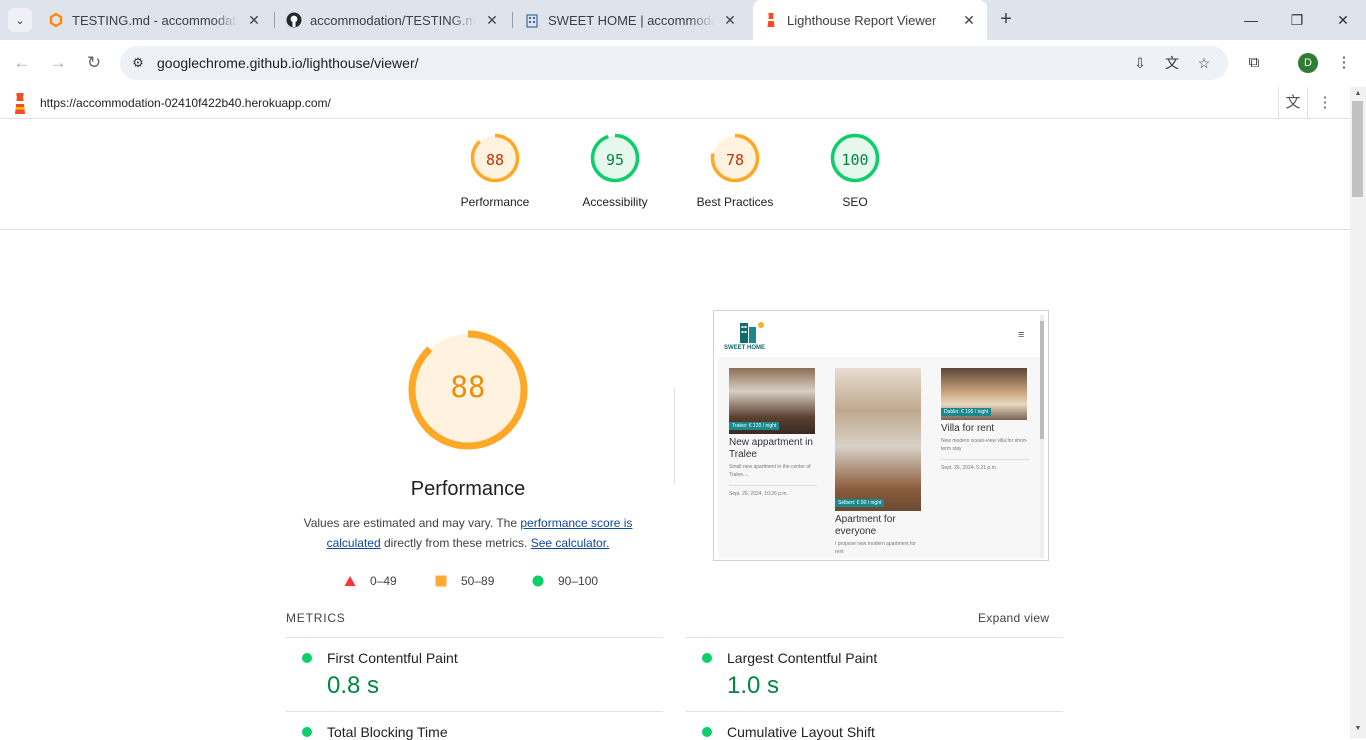 The height and width of the screenshot is (740, 1366). Describe the element at coordinates (1358, 728) in the screenshot. I see `scroll-down-icon: ▼` at that location.